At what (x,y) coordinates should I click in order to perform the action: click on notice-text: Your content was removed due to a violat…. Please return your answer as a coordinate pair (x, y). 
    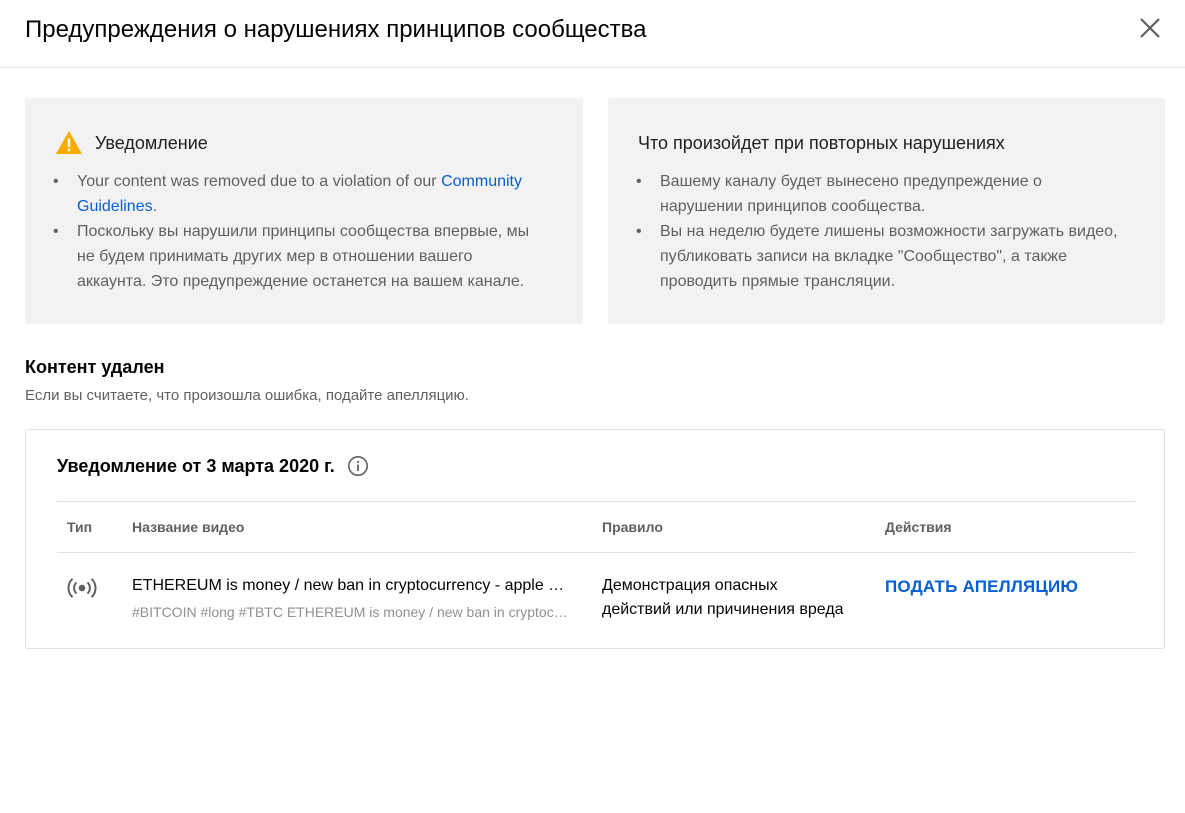
    Looking at the image, I should click on (259, 181).